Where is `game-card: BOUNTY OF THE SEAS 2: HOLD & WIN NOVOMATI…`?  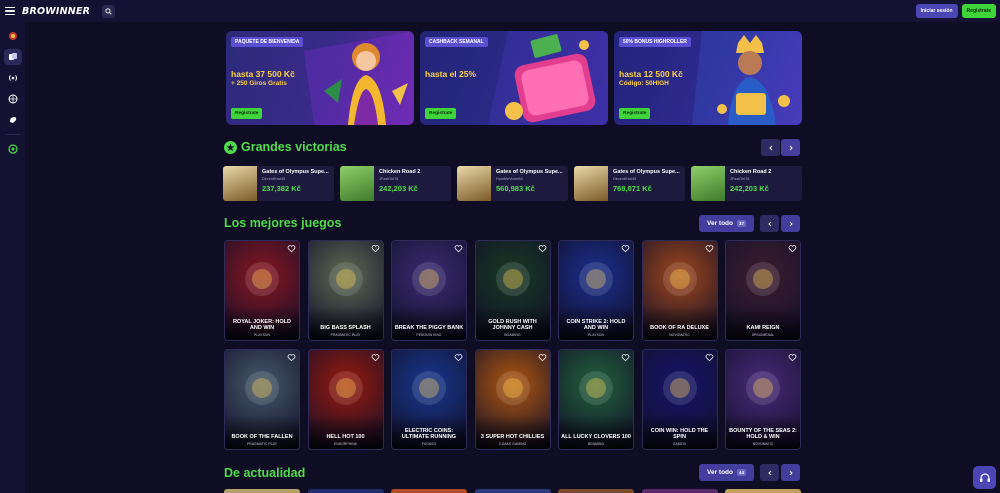 game-card: BOUNTY OF THE SEAS 2: HOLD & WIN NOVOMATI… is located at coordinates (763, 399).